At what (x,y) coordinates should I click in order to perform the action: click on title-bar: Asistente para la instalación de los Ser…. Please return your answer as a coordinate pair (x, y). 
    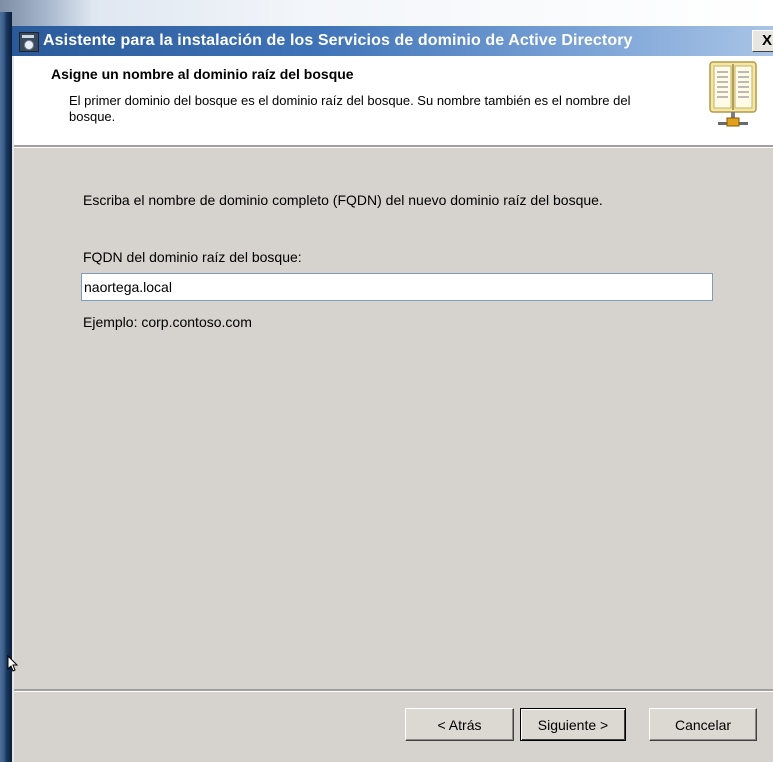
    Looking at the image, I should click on (392, 41).